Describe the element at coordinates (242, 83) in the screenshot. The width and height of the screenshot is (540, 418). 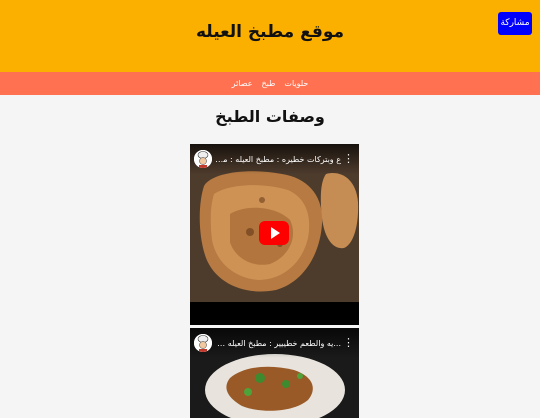
I see `nav-item-juices: عصائر` at that location.